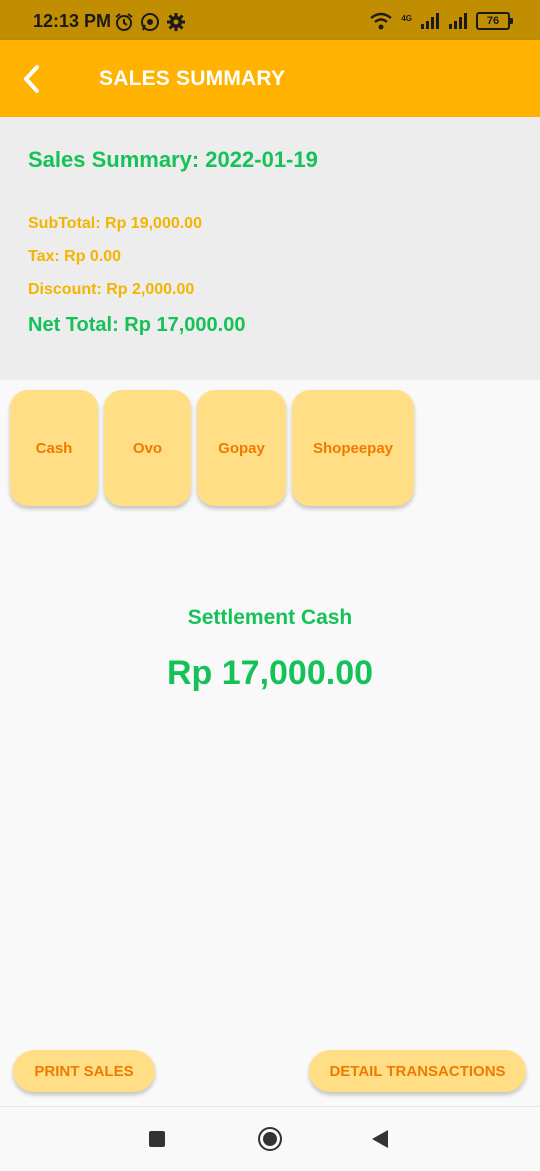 This screenshot has width=540, height=1171. What do you see at coordinates (111, 289) in the screenshot?
I see `discount-line: Discount: Rp 2,000.00` at bounding box center [111, 289].